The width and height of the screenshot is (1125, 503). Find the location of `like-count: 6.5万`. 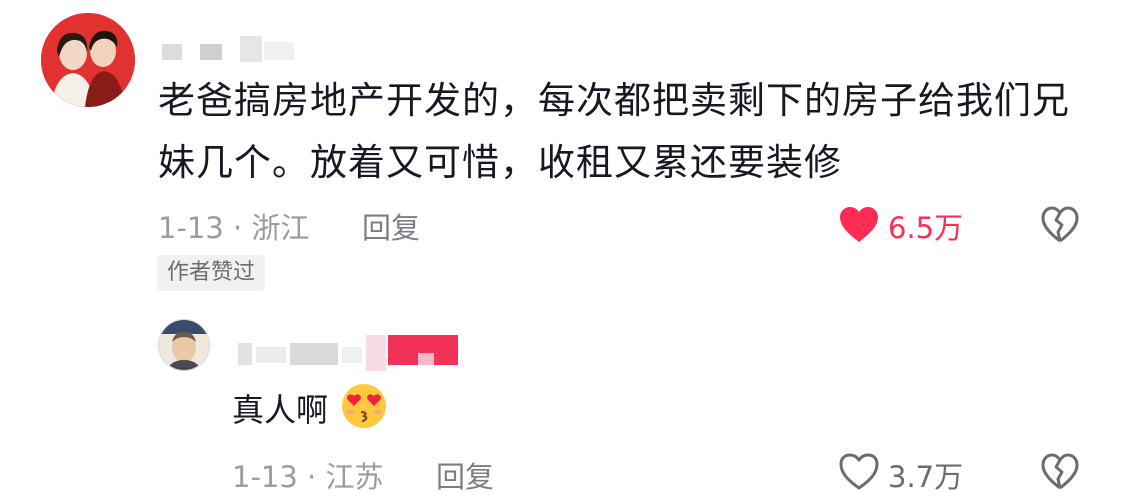

like-count: 6.5万 is located at coordinates (926, 228).